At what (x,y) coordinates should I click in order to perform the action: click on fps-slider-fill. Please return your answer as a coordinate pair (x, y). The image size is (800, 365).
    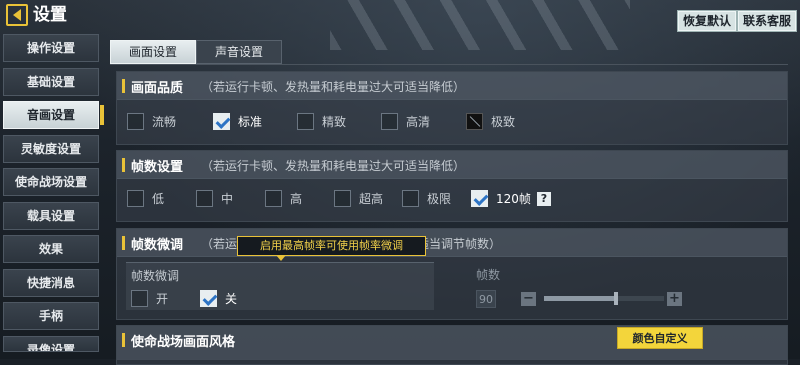
    Looking at the image, I should click on (580, 298).